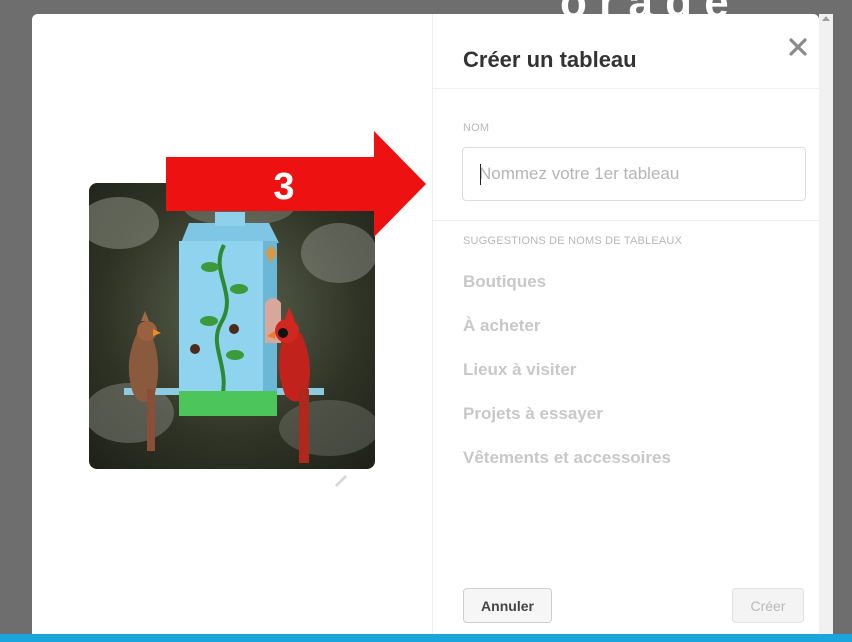  I want to click on name-section-label: NOM, so click(476, 128).